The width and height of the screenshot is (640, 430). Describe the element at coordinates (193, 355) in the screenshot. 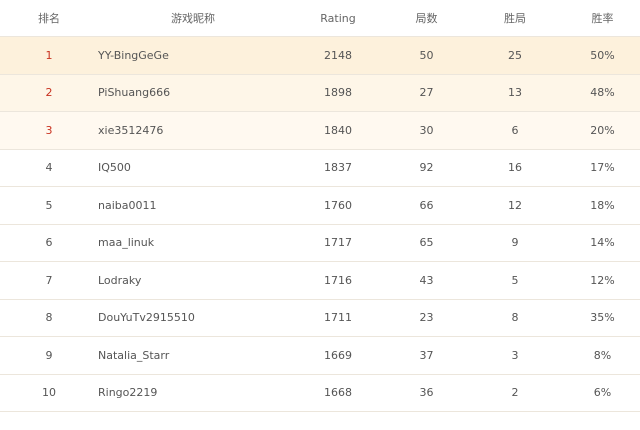

I see `player-name: Natalia_Starr` at that location.